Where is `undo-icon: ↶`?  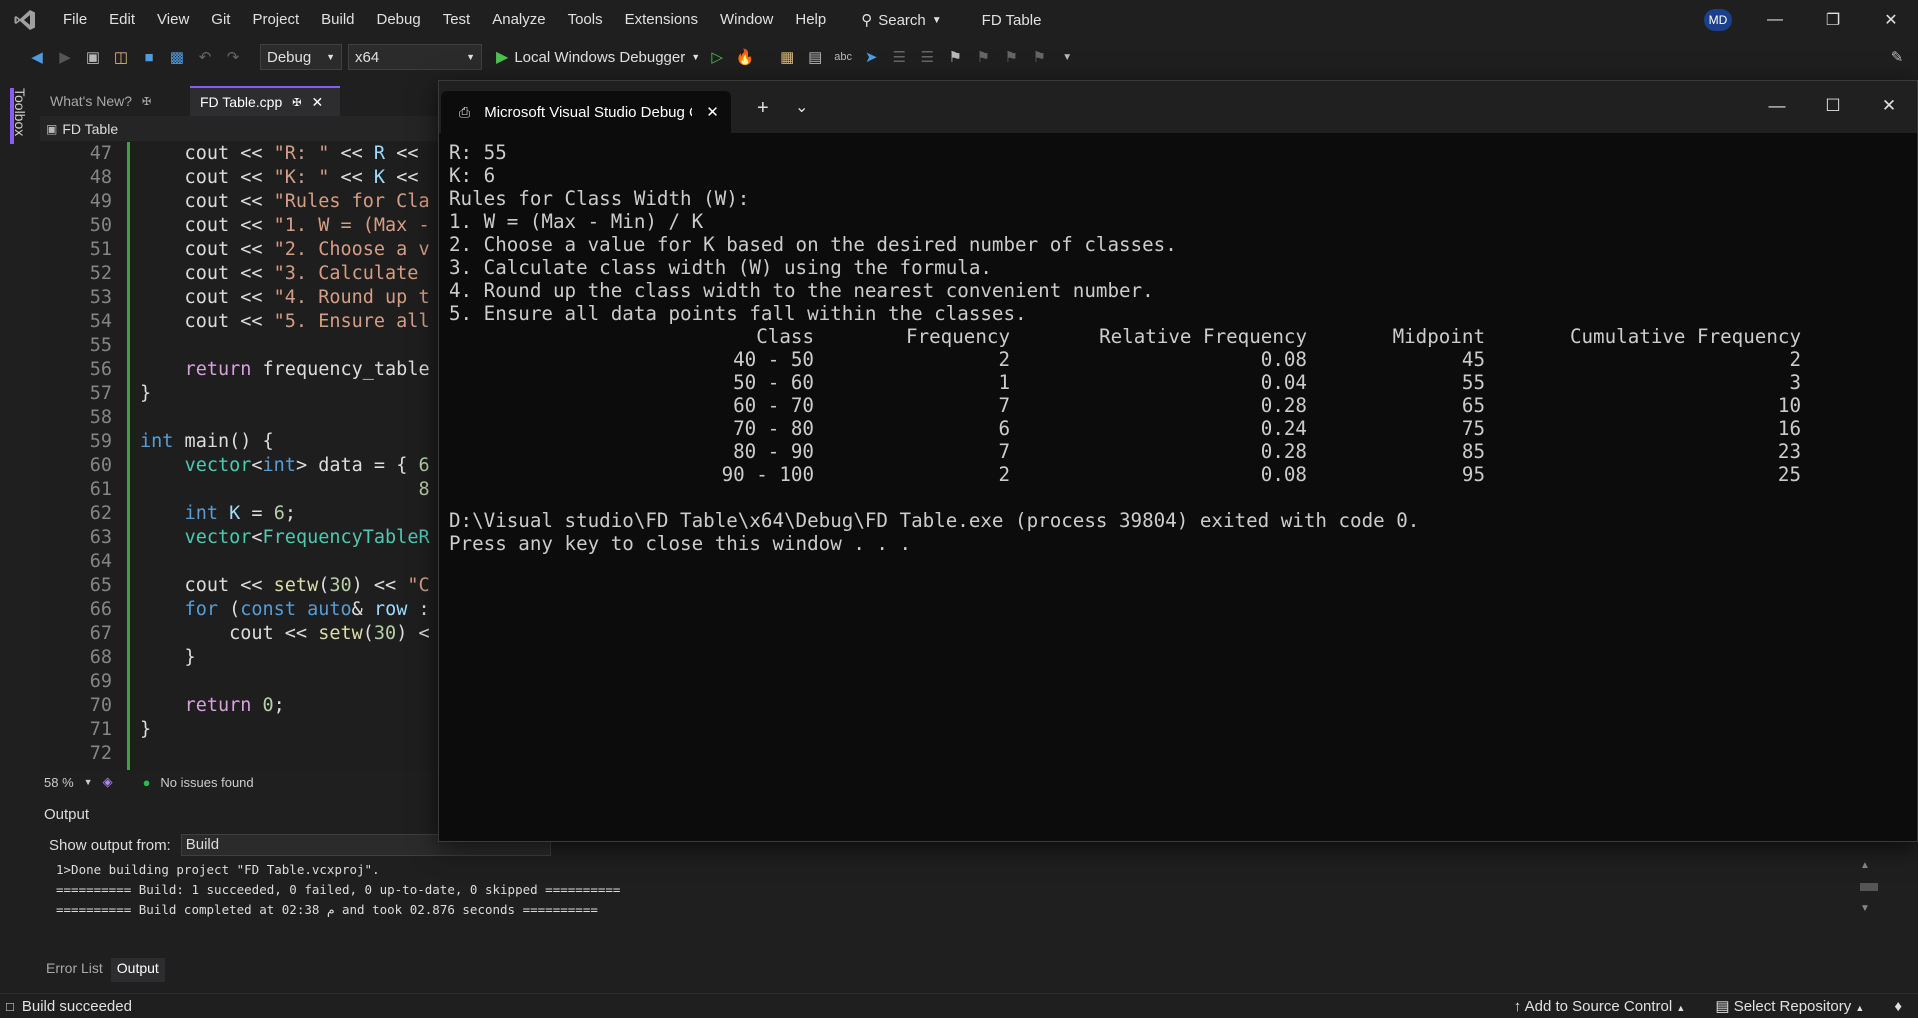 undo-icon: ↶ is located at coordinates (205, 57).